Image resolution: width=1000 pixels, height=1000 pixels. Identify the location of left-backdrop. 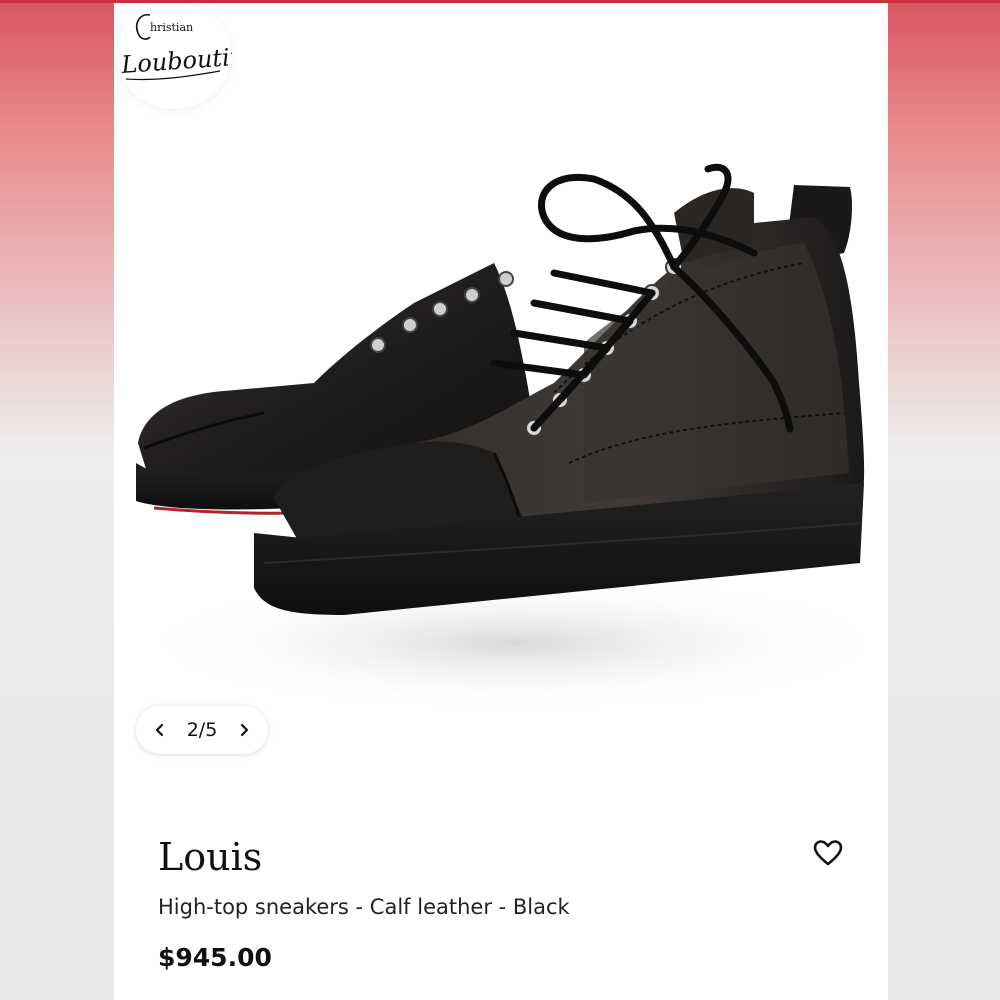
(57, 500).